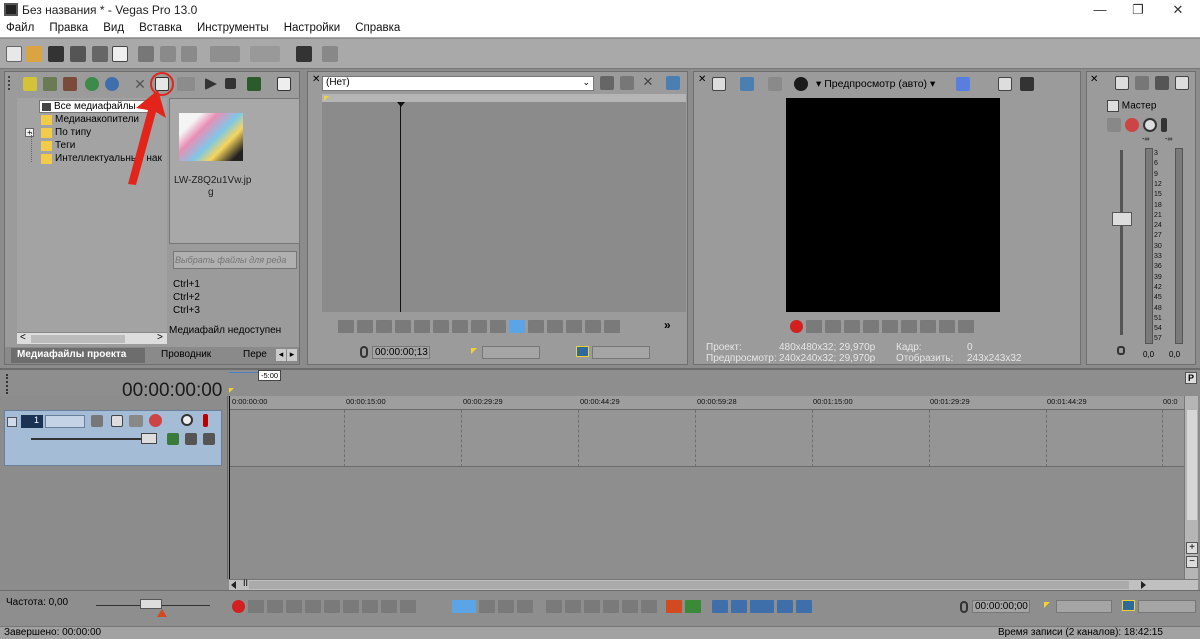 The image size is (1200, 639). What do you see at coordinates (1182, 83) in the screenshot?
I see `master-layout-icon` at bounding box center [1182, 83].